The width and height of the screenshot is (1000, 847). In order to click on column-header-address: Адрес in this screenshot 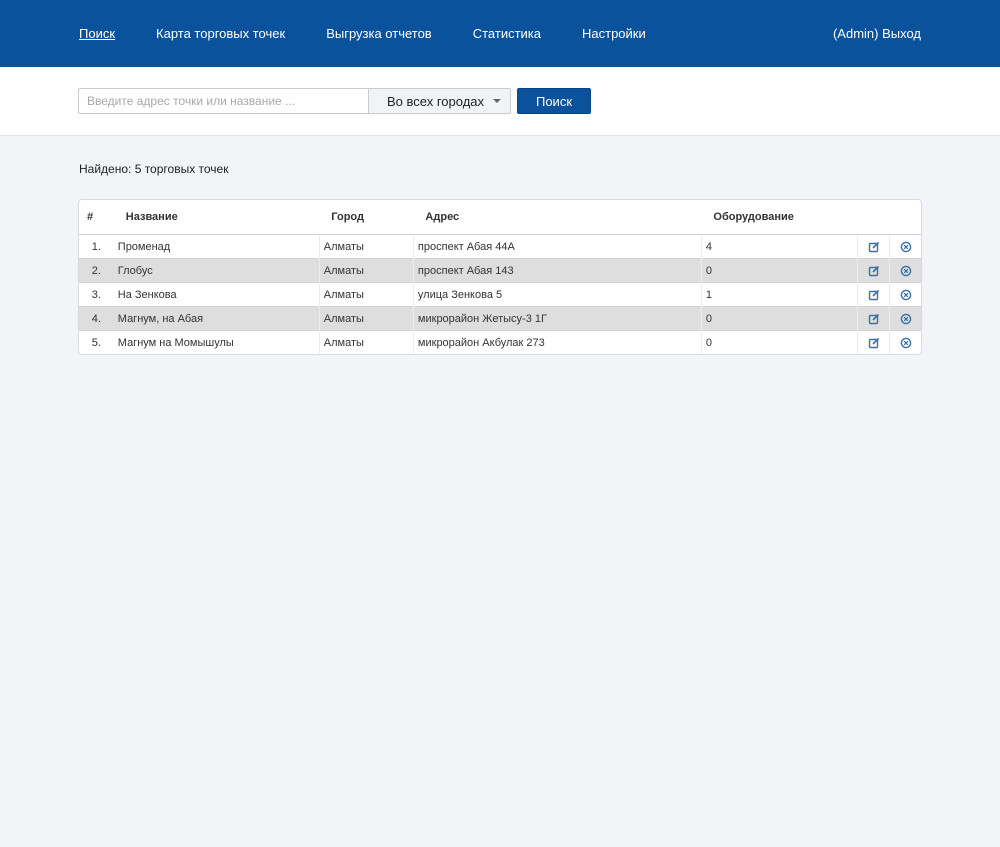, I will do `click(442, 217)`.